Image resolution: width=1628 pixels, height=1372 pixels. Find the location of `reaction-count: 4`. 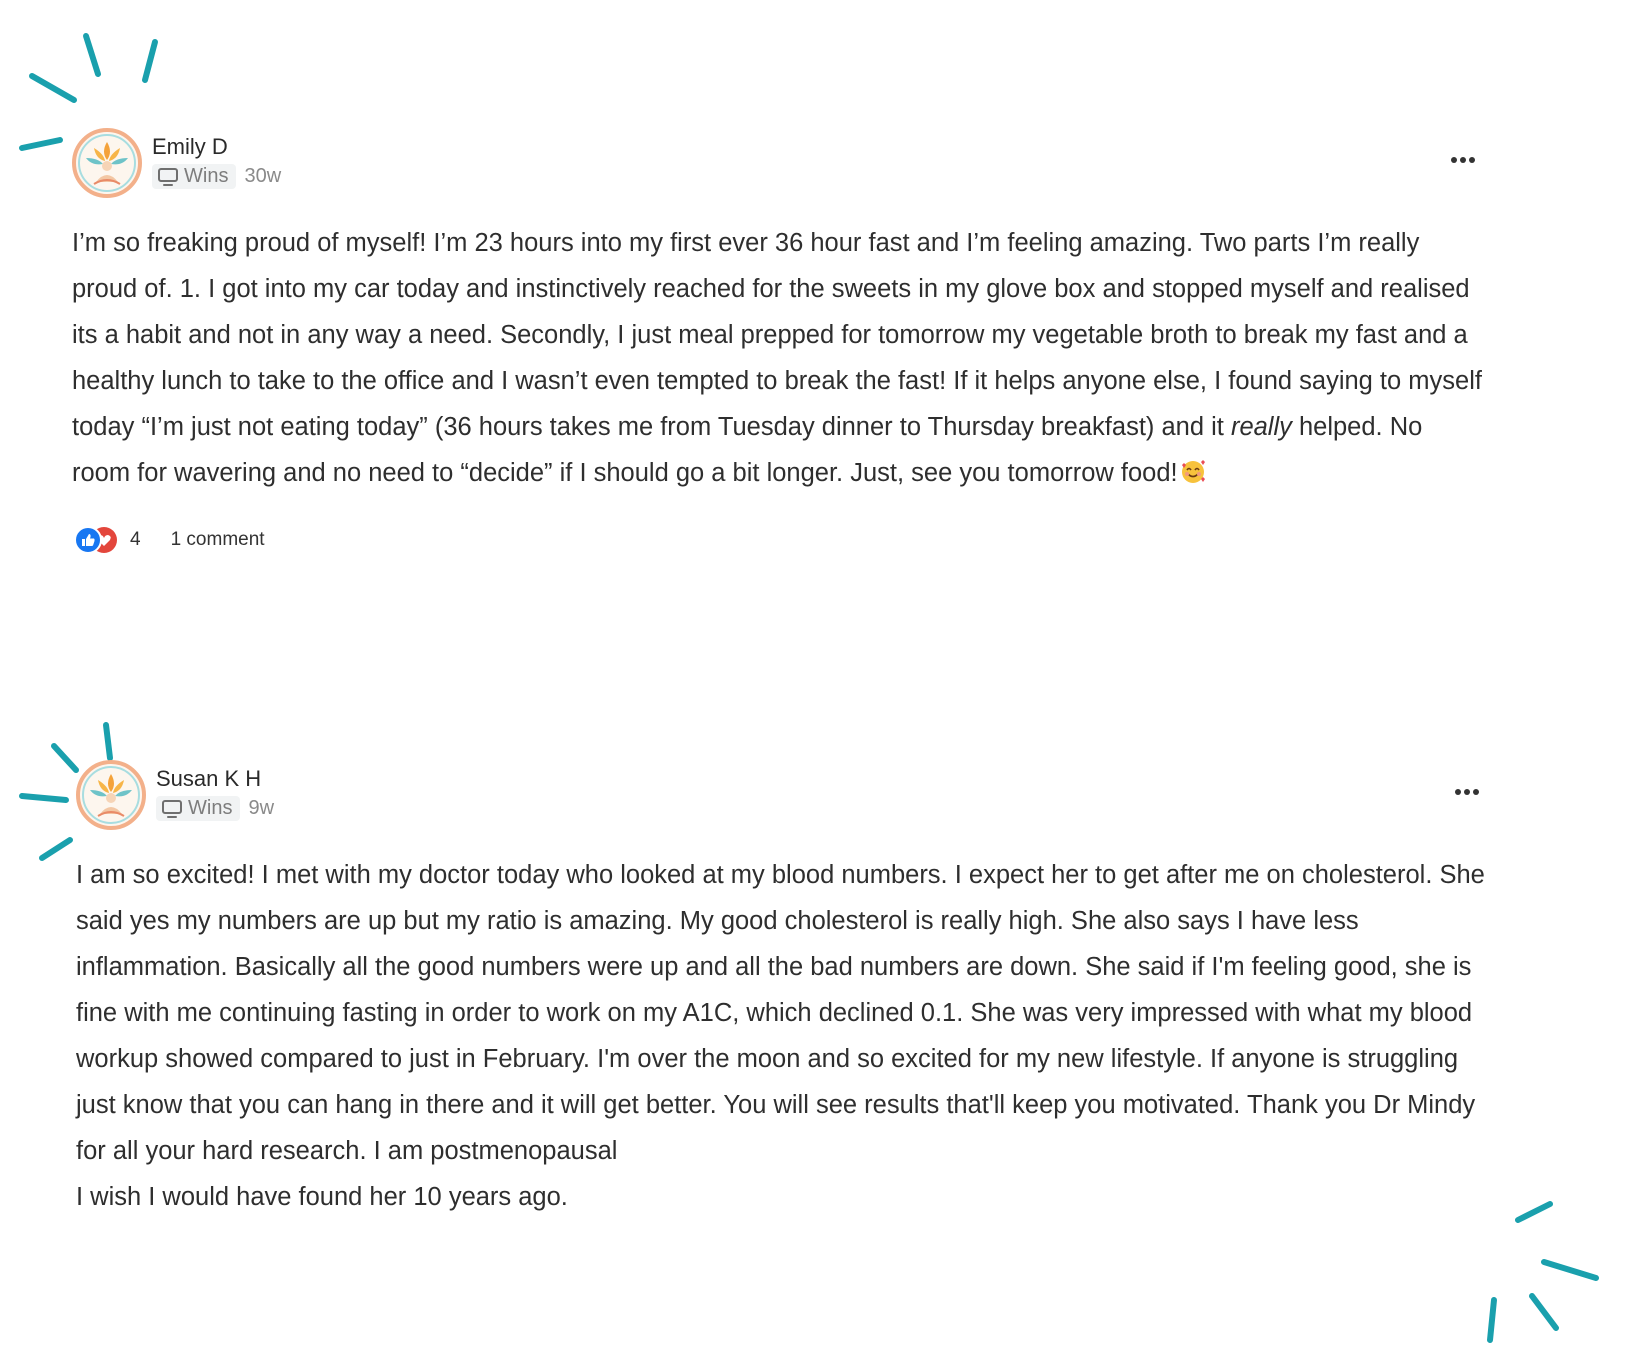

reaction-count: 4 is located at coordinates (135, 540).